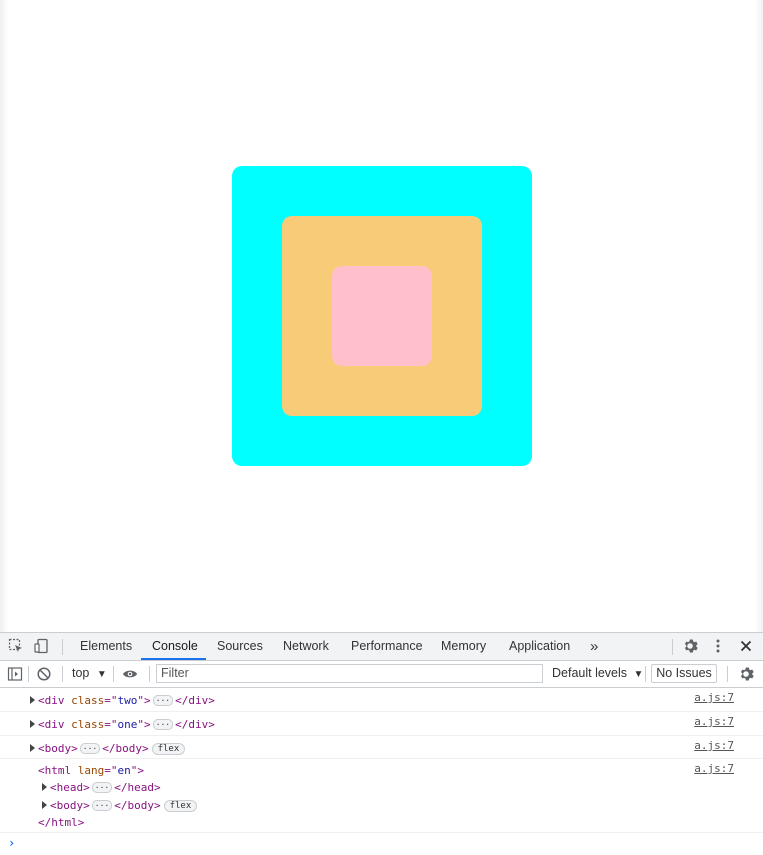 The image size is (763, 855). Describe the element at coordinates (590, 673) in the screenshot. I see `log-levels-label: Default levels` at that location.